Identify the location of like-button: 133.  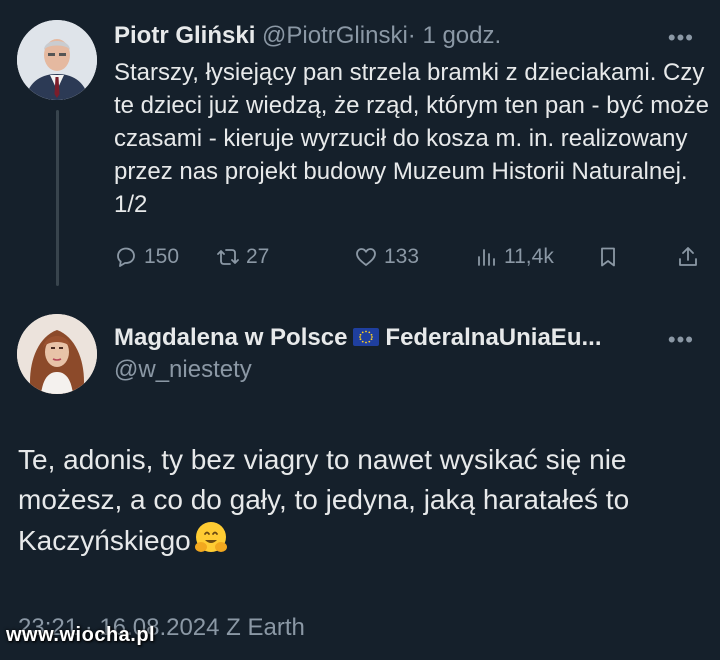
(386, 257).